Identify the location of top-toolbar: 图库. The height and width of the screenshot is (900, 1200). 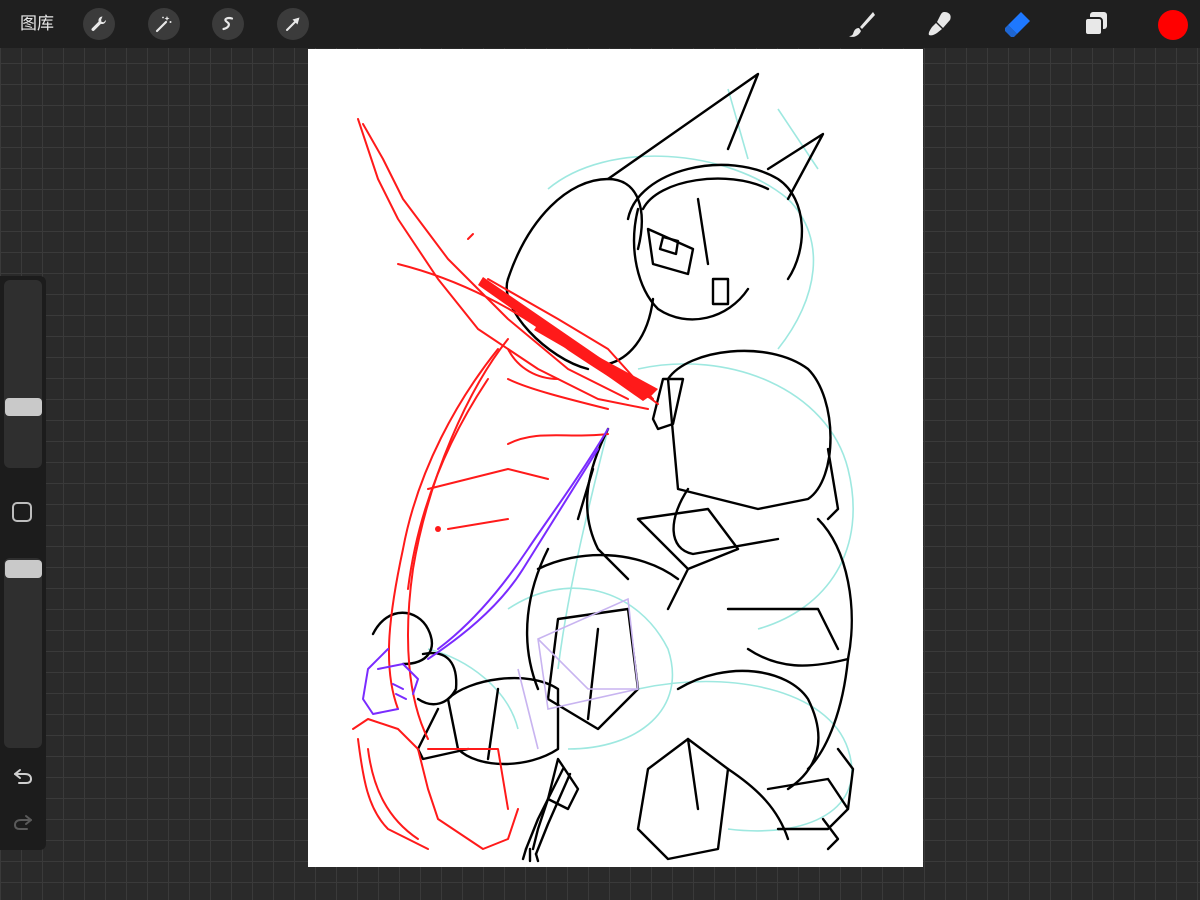
(600, 24).